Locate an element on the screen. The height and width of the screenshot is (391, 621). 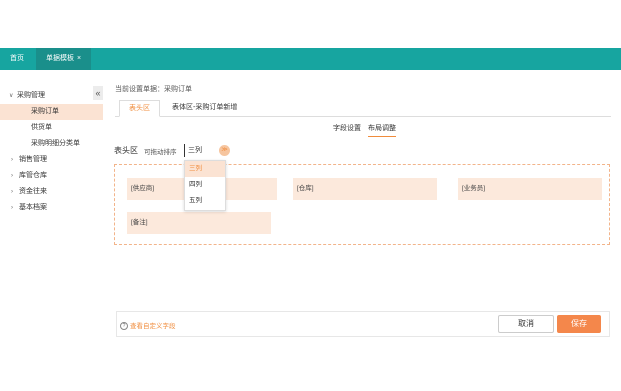
tab-field-settings: 字段设置 is located at coordinates (347, 130).